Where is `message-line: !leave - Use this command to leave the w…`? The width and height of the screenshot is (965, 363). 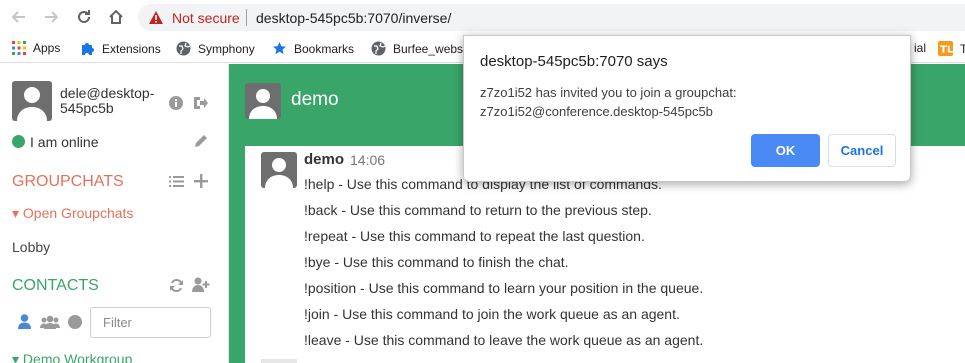 message-line: !leave - Use this command to leave the w… is located at coordinates (504, 340).